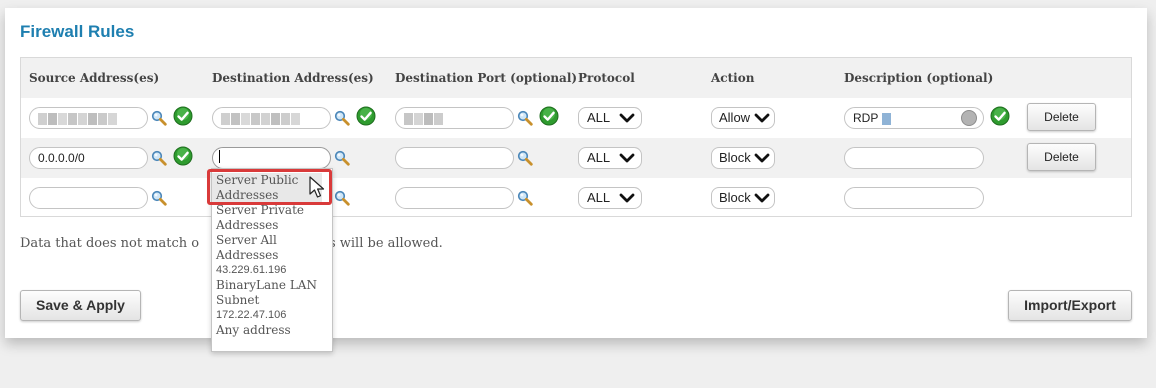  What do you see at coordinates (293, 78) in the screenshot?
I see `header-destination: Destination Address(es)` at bounding box center [293, 78].